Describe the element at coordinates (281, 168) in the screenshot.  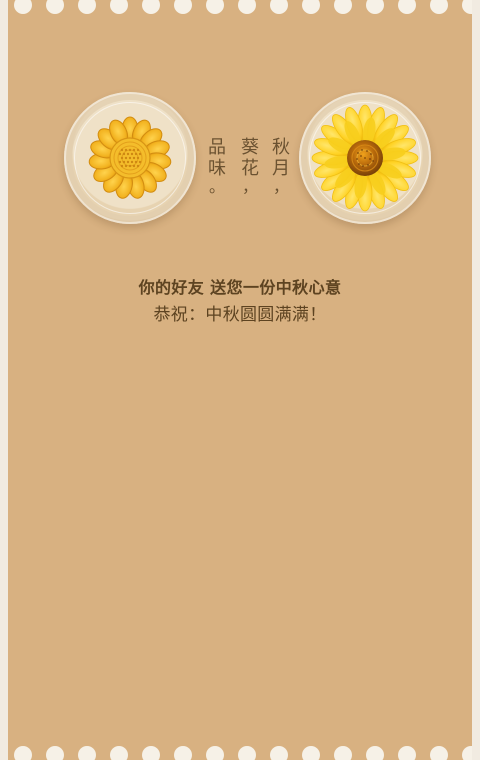
I see `poem-column-3: 秋 月 ，` at that location.